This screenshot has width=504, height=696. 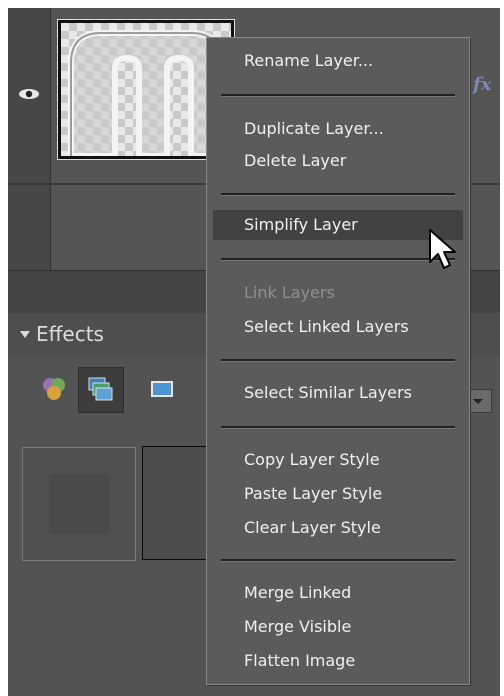 What do you see at coordinates (162, 389) in the screenshot?
I see `photo-effects-icon` at bounding box center [162, 389].